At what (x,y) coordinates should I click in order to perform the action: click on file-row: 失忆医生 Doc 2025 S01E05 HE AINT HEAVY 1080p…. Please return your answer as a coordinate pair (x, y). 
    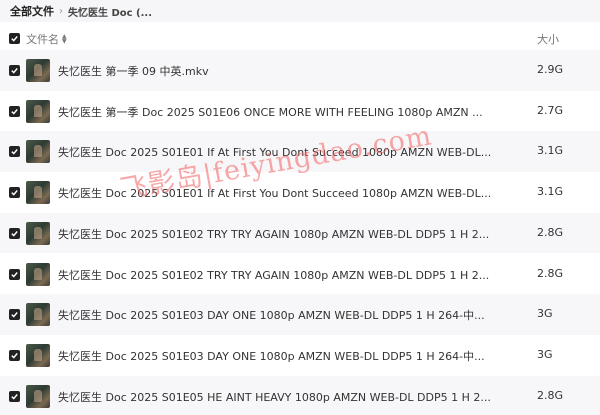
    Looking at the image, I should click on (300, 395).